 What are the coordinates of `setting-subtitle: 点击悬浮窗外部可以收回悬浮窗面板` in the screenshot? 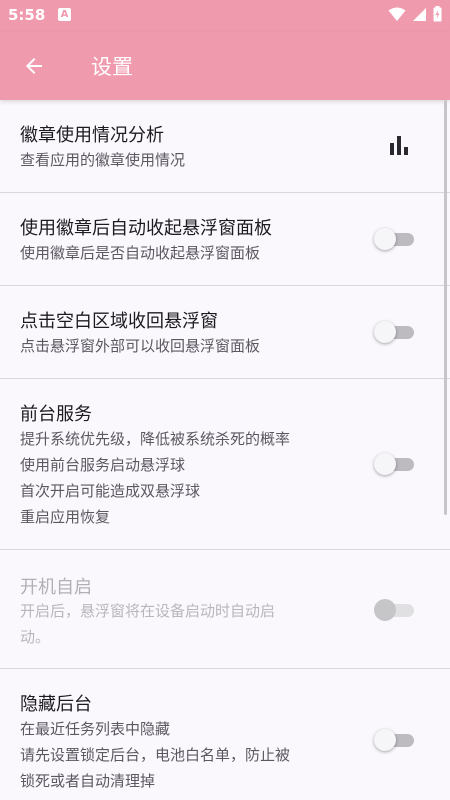 It's located at (185, 346).